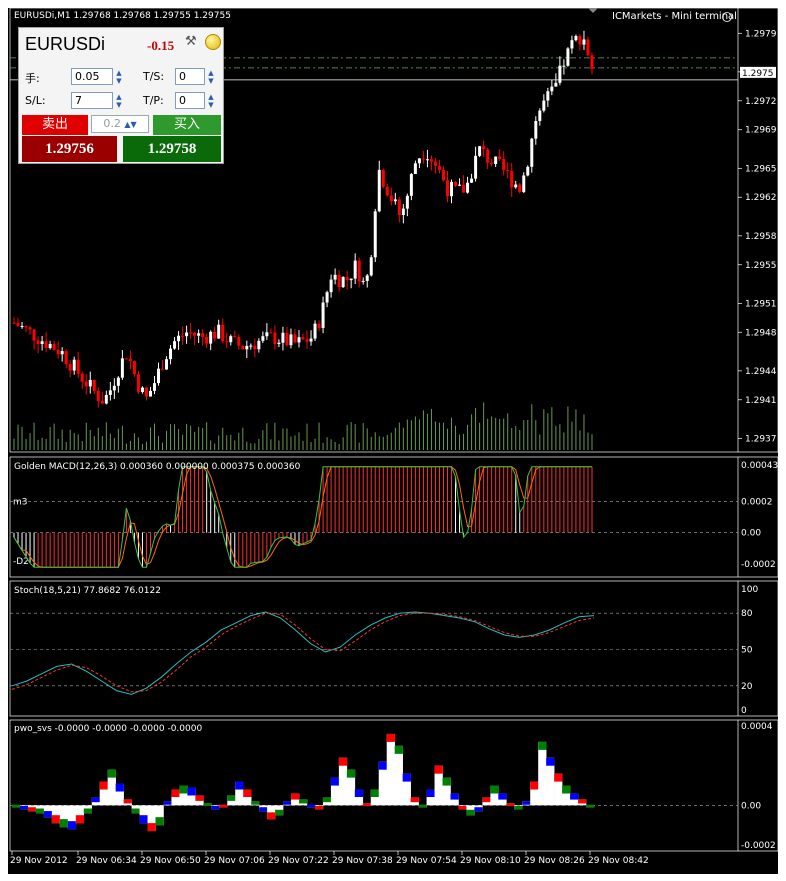 The image size is (786, 881). Describe the element at coordinates (213, 42) in the screenshot. I see `coin-icon` at that location.